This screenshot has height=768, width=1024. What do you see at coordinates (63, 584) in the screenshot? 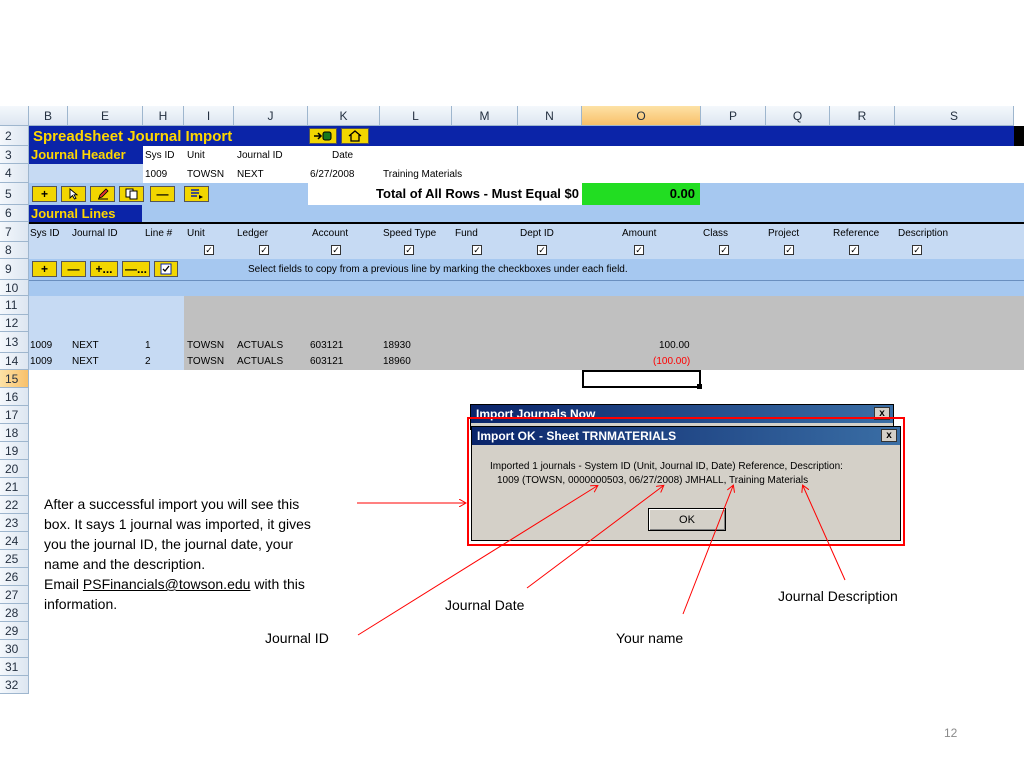
I see `email-prefix: Email` at bounding box center [63, 584].